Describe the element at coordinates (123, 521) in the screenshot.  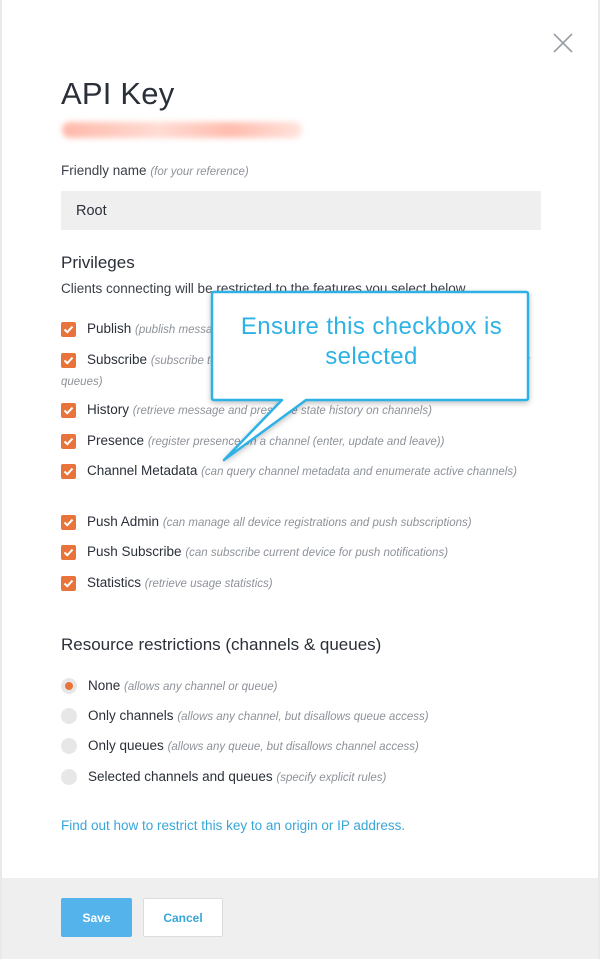
I see `push-admin-label: Push Admin` at that location.